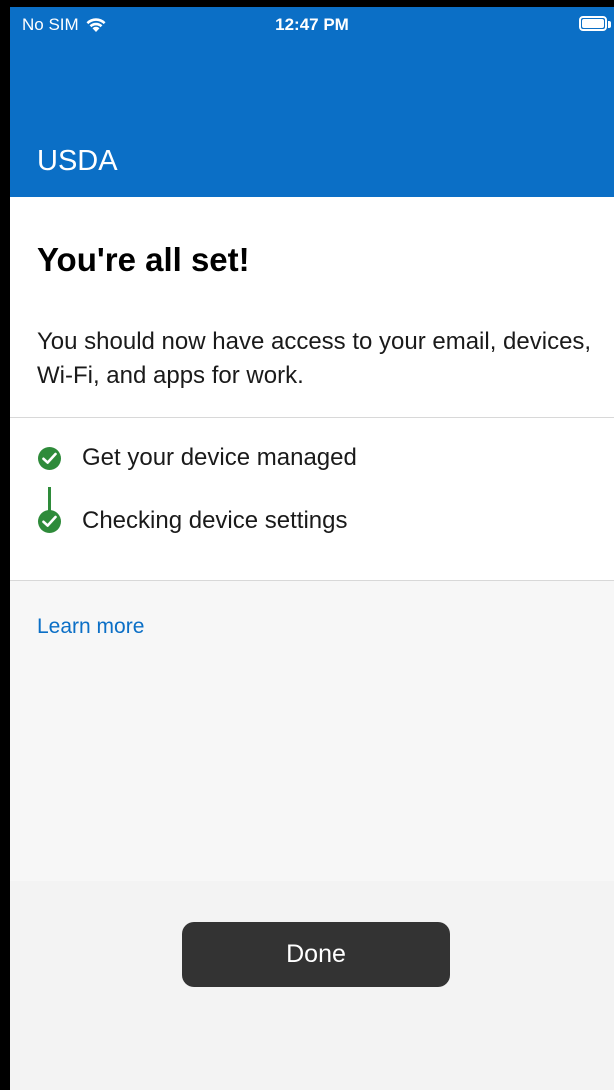 This screenshot has width=614, height=1090. What do you see at coordinates (77, 161) in the screenshot?
I see `organization-title: USDA` at bounding box center [77, 161].